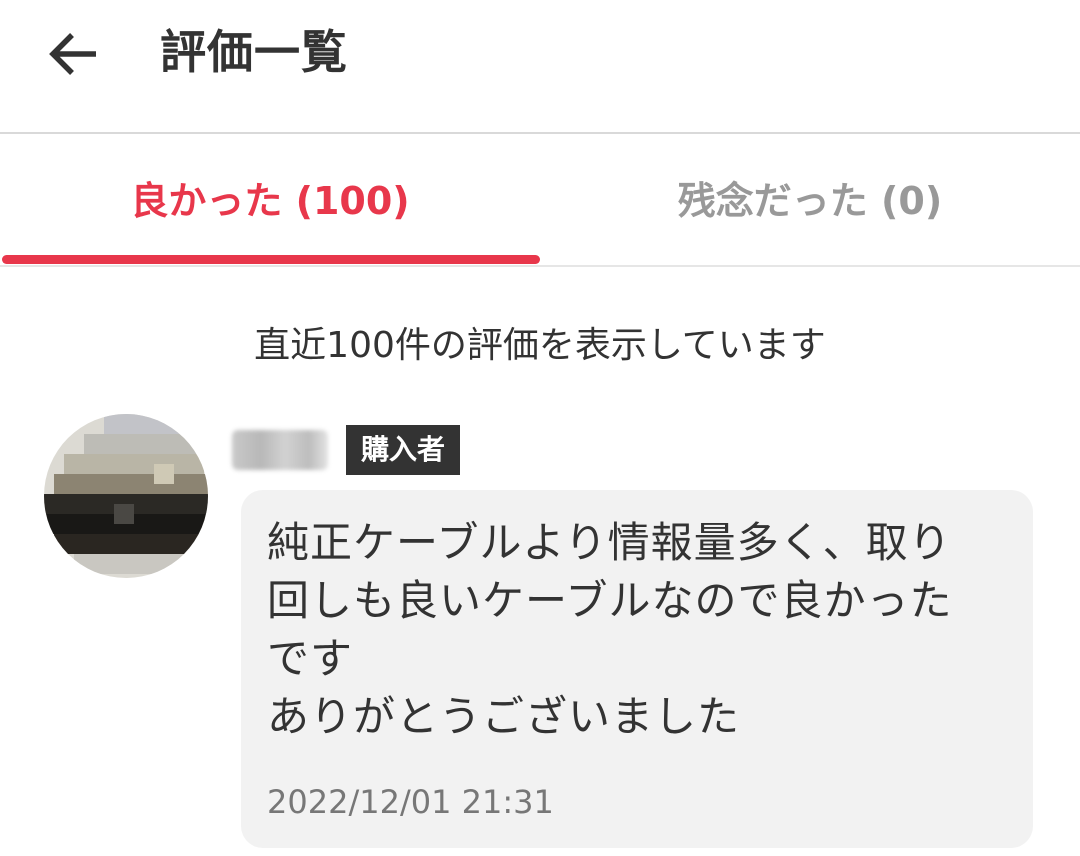  I want to click on arrow-left-icon, so click(72, 54).